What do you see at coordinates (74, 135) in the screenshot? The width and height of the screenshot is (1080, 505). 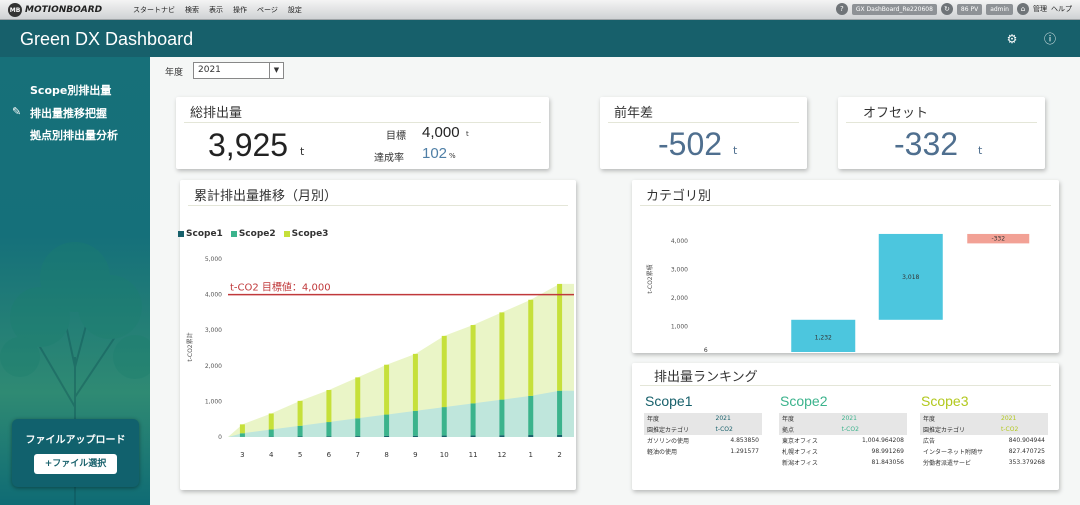 I see `sidebar-item-site: 拠点別排出量分析` at bounding box center [74, 135].